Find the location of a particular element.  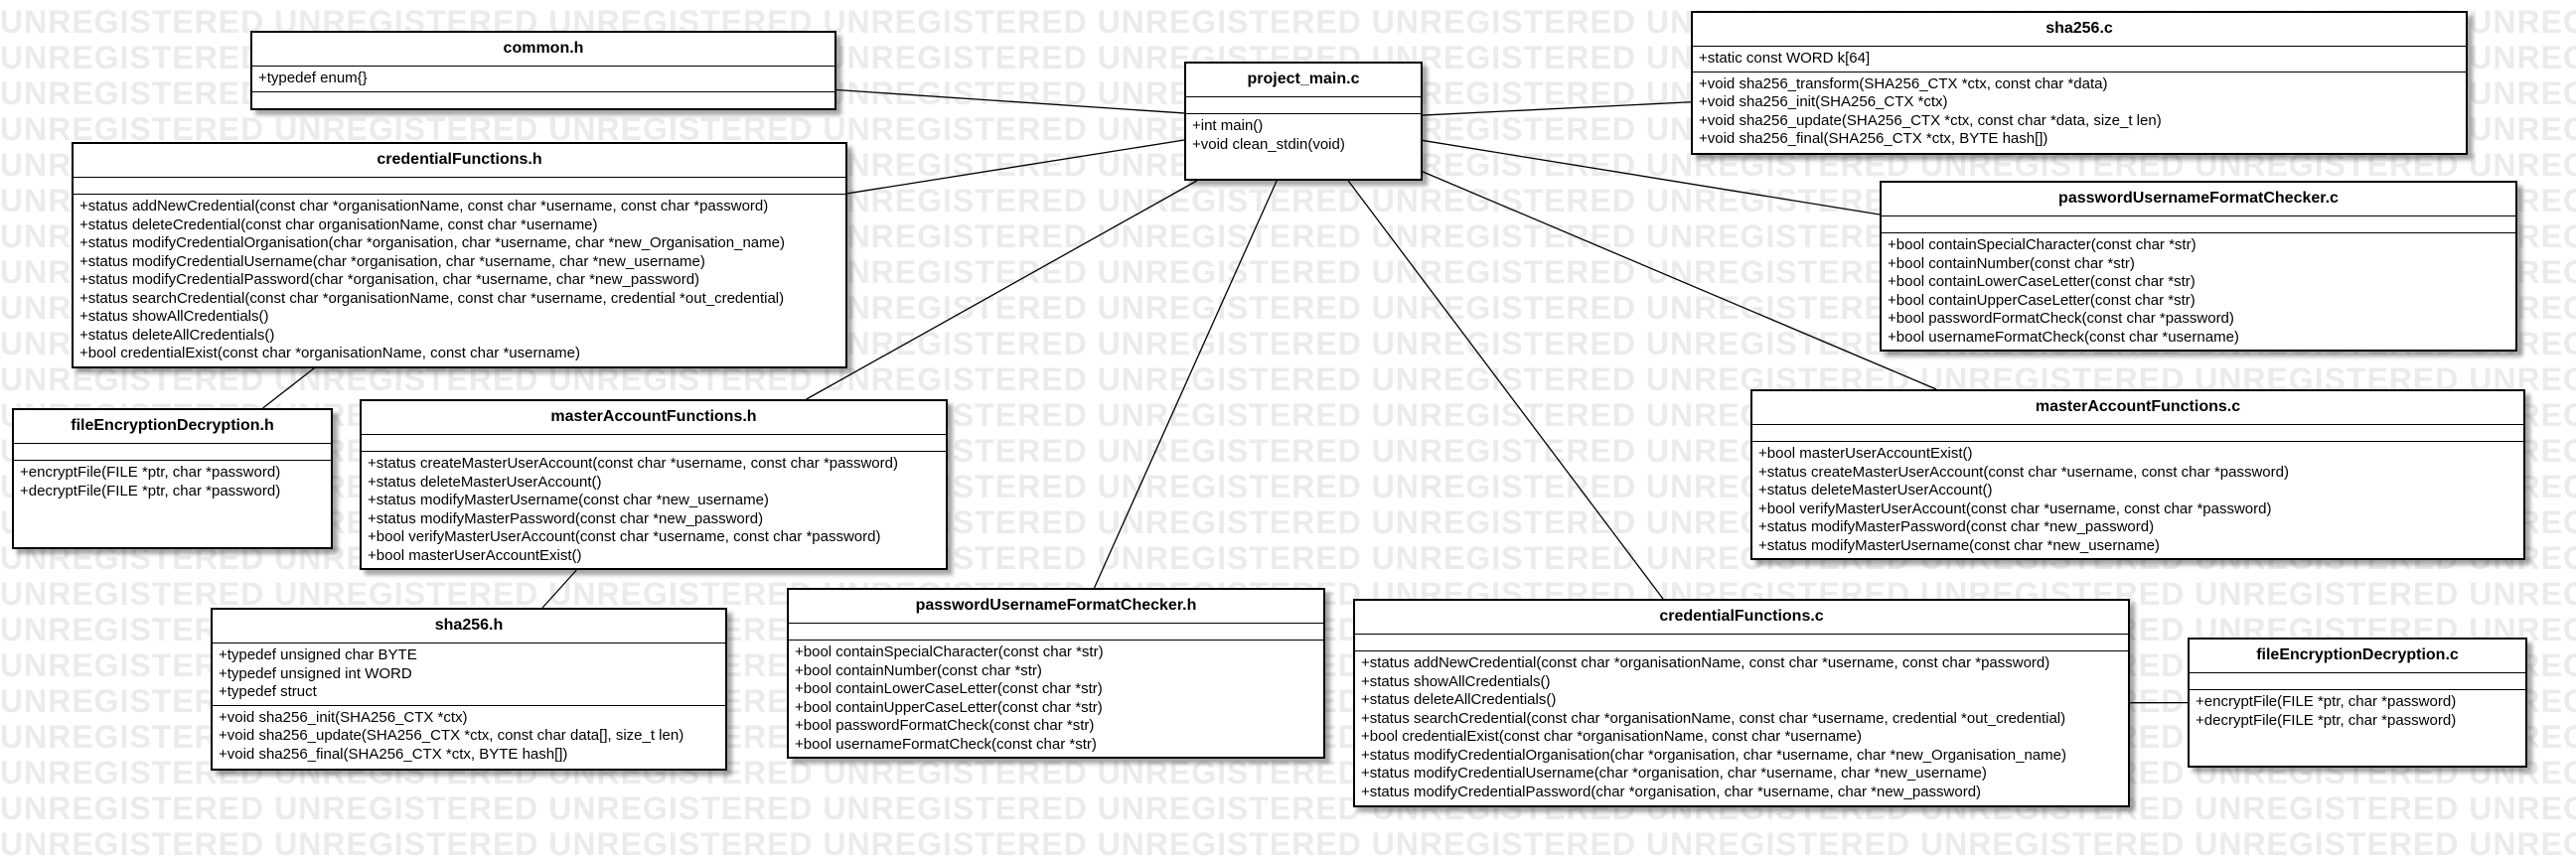

class-common-h: common.h +typedef enum{} is located at coordinates (543, 70).